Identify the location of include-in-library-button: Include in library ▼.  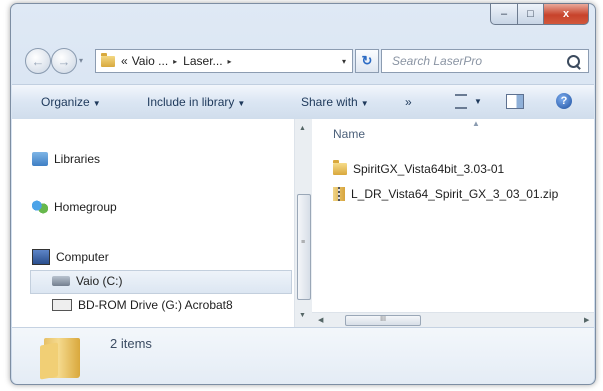
(196, 102).